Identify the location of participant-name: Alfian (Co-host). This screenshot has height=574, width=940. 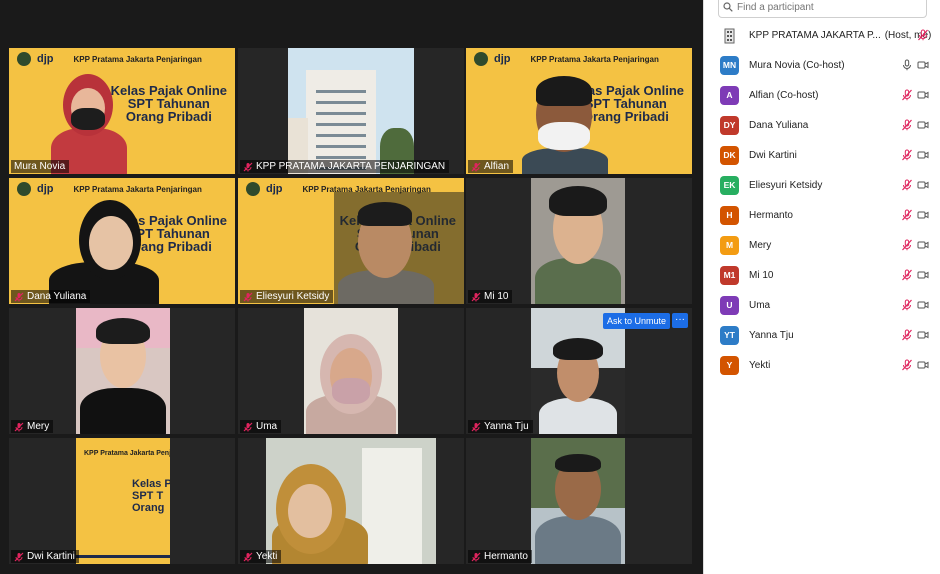
(784, 95).